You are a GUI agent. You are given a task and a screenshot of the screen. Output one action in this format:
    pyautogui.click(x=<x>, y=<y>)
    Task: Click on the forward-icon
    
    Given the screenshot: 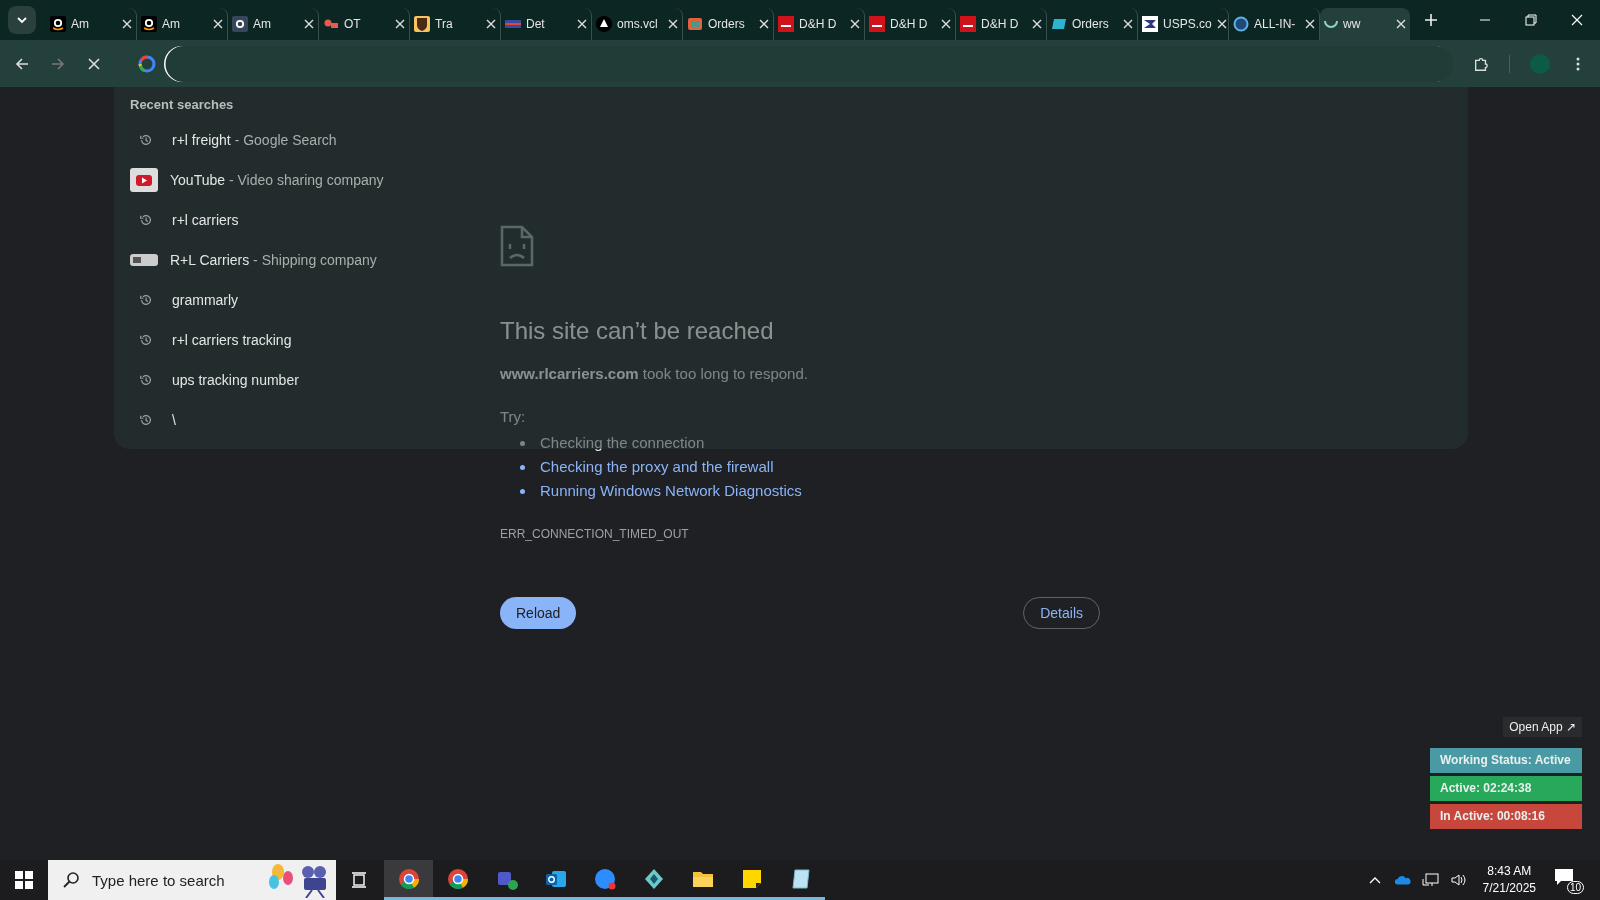 What is the action you would take?
    pyautogui.click(x=58, y=63)
    